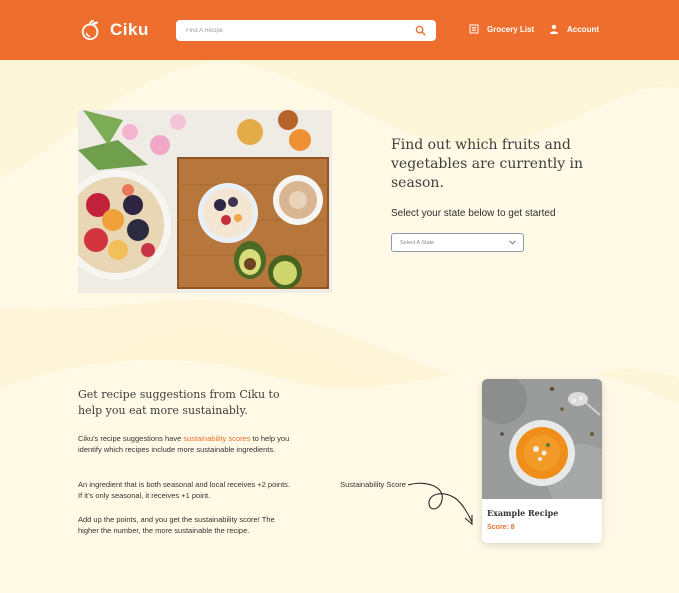 The width and height of the screenshot is (679, 593). I want to click on orange-logo-icon, so click(90, 30).